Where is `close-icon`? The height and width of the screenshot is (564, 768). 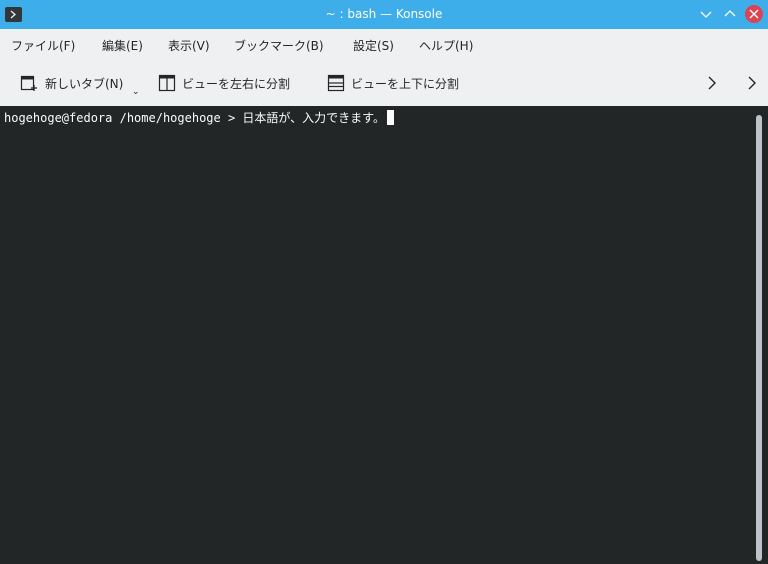
close-icon is located at coordinates (754, 14).